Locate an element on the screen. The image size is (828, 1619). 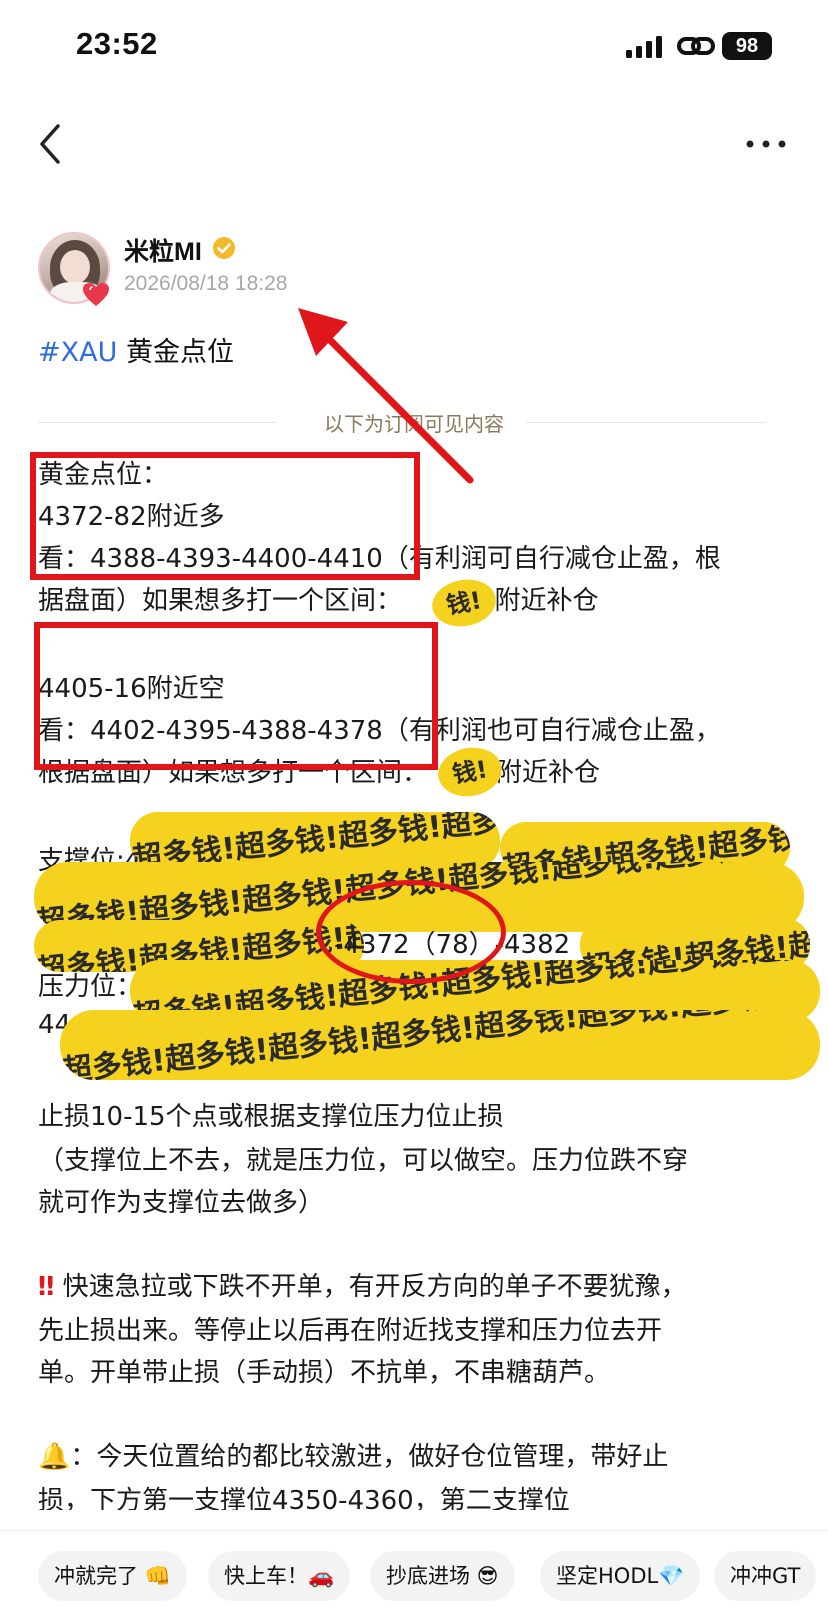
status-time: 23:52 is located at coordinates (117, 43).